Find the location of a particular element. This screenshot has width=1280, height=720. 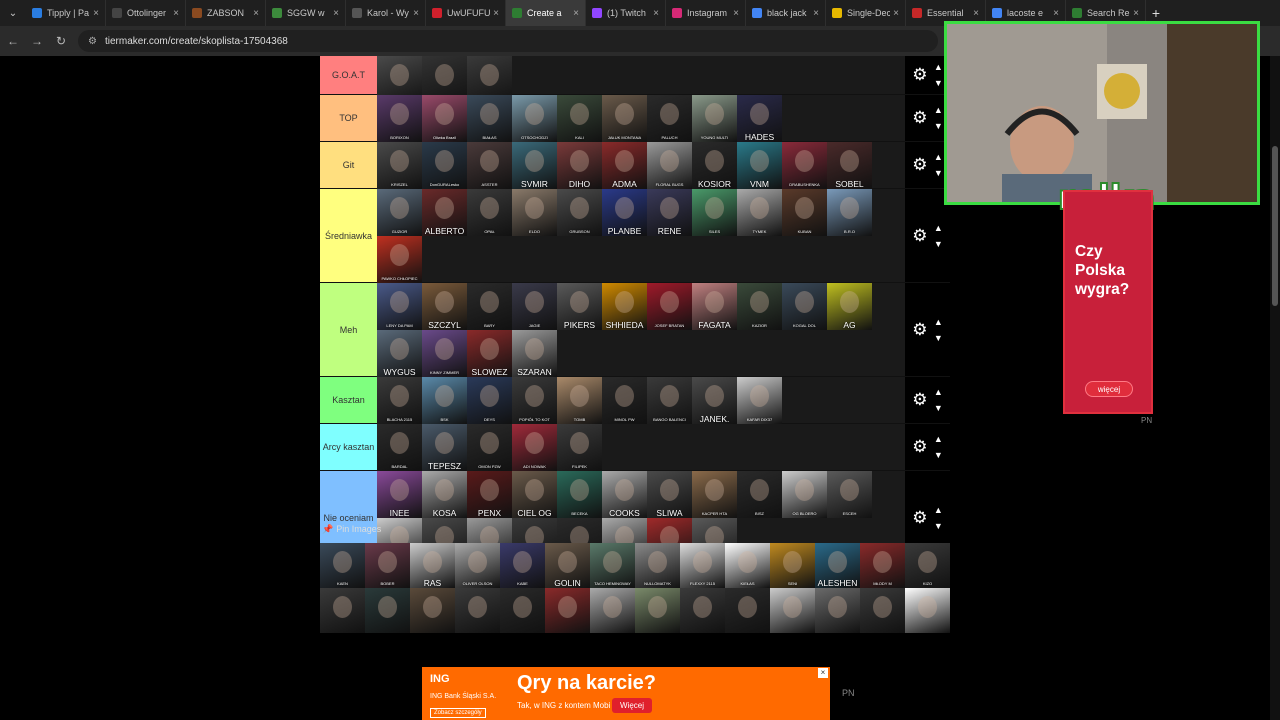

tier-item-image: ADI NOWAK is located at coordinates (534, 447).